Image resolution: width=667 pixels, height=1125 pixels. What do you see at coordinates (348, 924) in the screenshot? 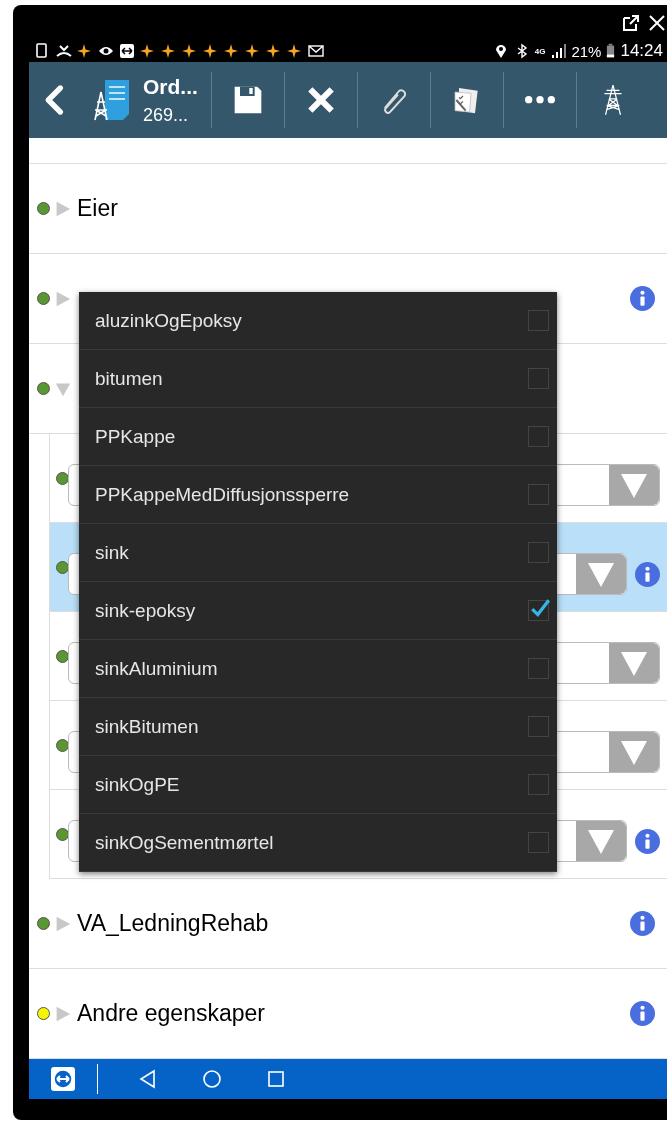
I see `section-row: VA_LedningRehab` at bounding box center [348, 924].